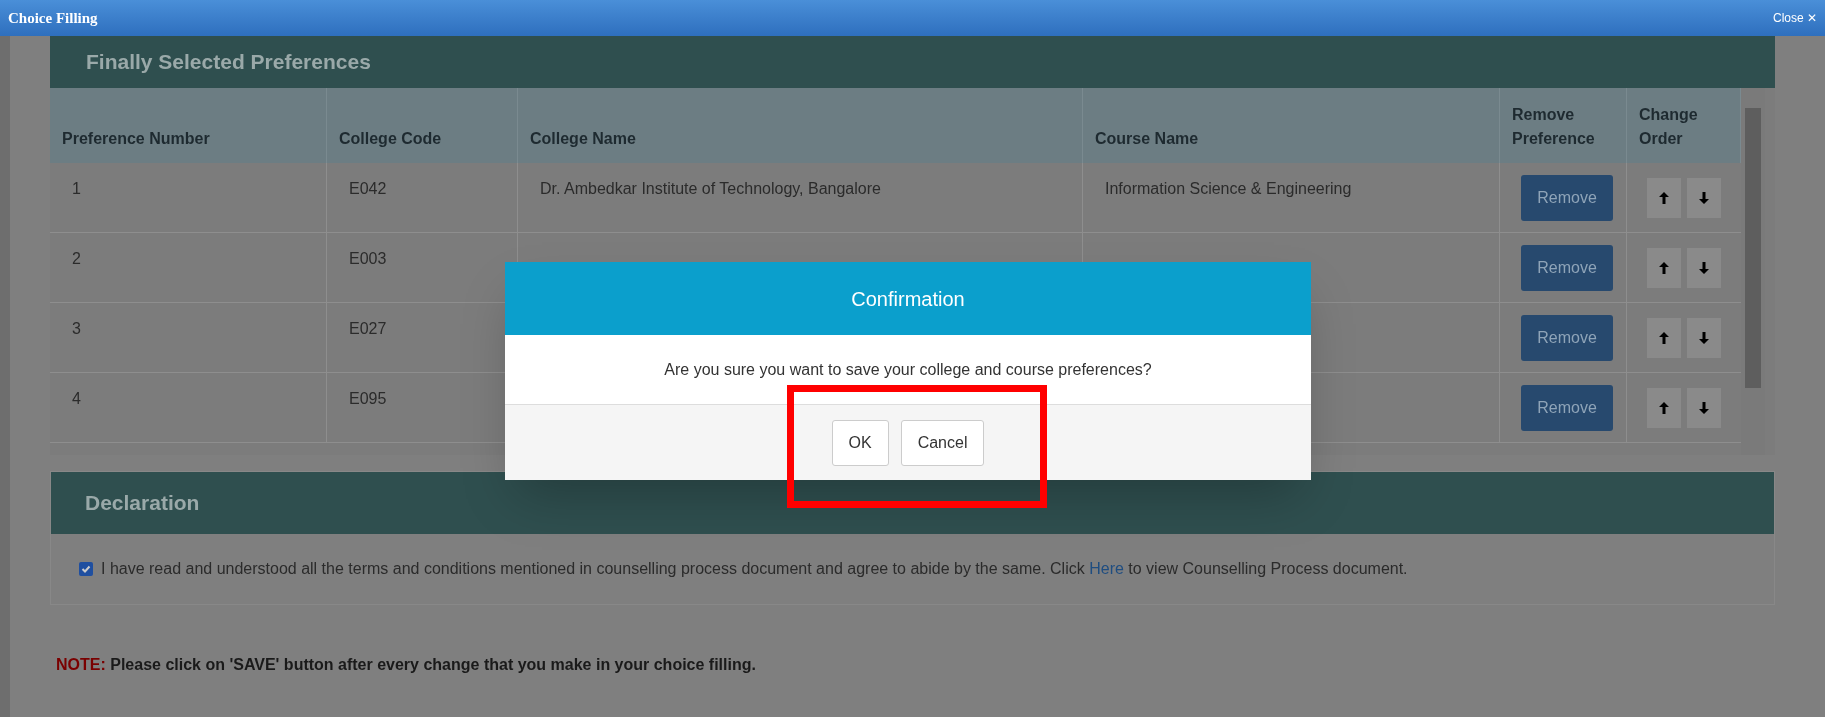 The height and width of the screenshot is (717, 1825). I want to click on table-cell: 4, so click(76, 398).